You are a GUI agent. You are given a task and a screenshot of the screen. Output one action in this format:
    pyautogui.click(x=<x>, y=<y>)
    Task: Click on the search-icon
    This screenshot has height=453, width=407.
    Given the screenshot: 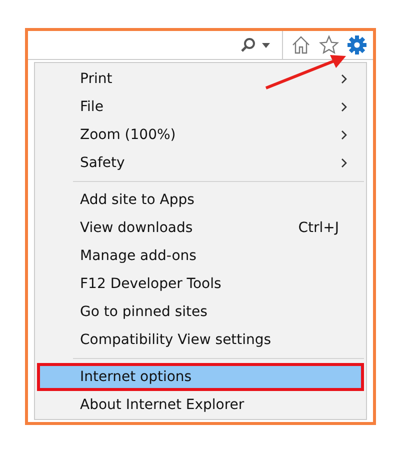 What is the action you would take?
    pyautogui.click(x=248, y=45)
    